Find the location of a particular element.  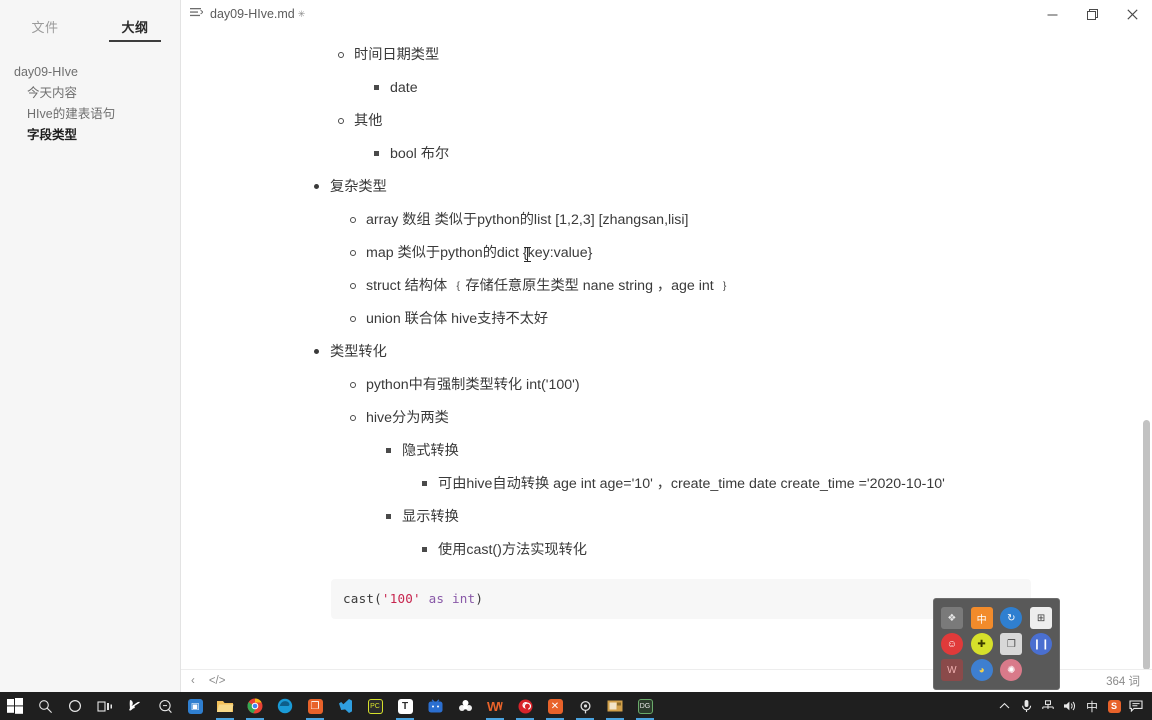

back-icon: ‹ is located at coordinates (193, 681).